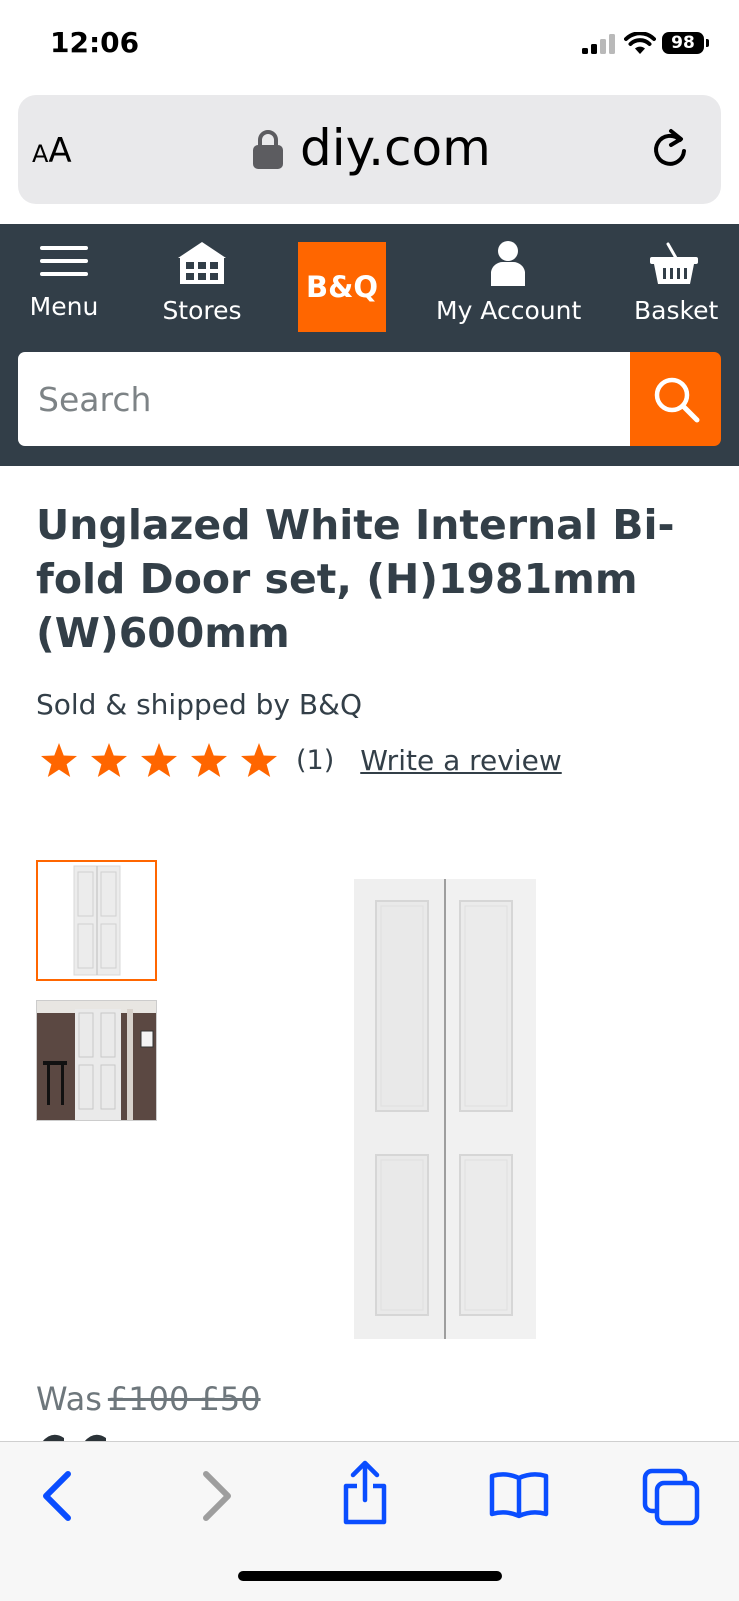 This screenshot has height=1601, width=739. What do you see at coordinates (69, 1399) in the screenshot?
I see `was-label: Was` at bounding box center [69, 1399].